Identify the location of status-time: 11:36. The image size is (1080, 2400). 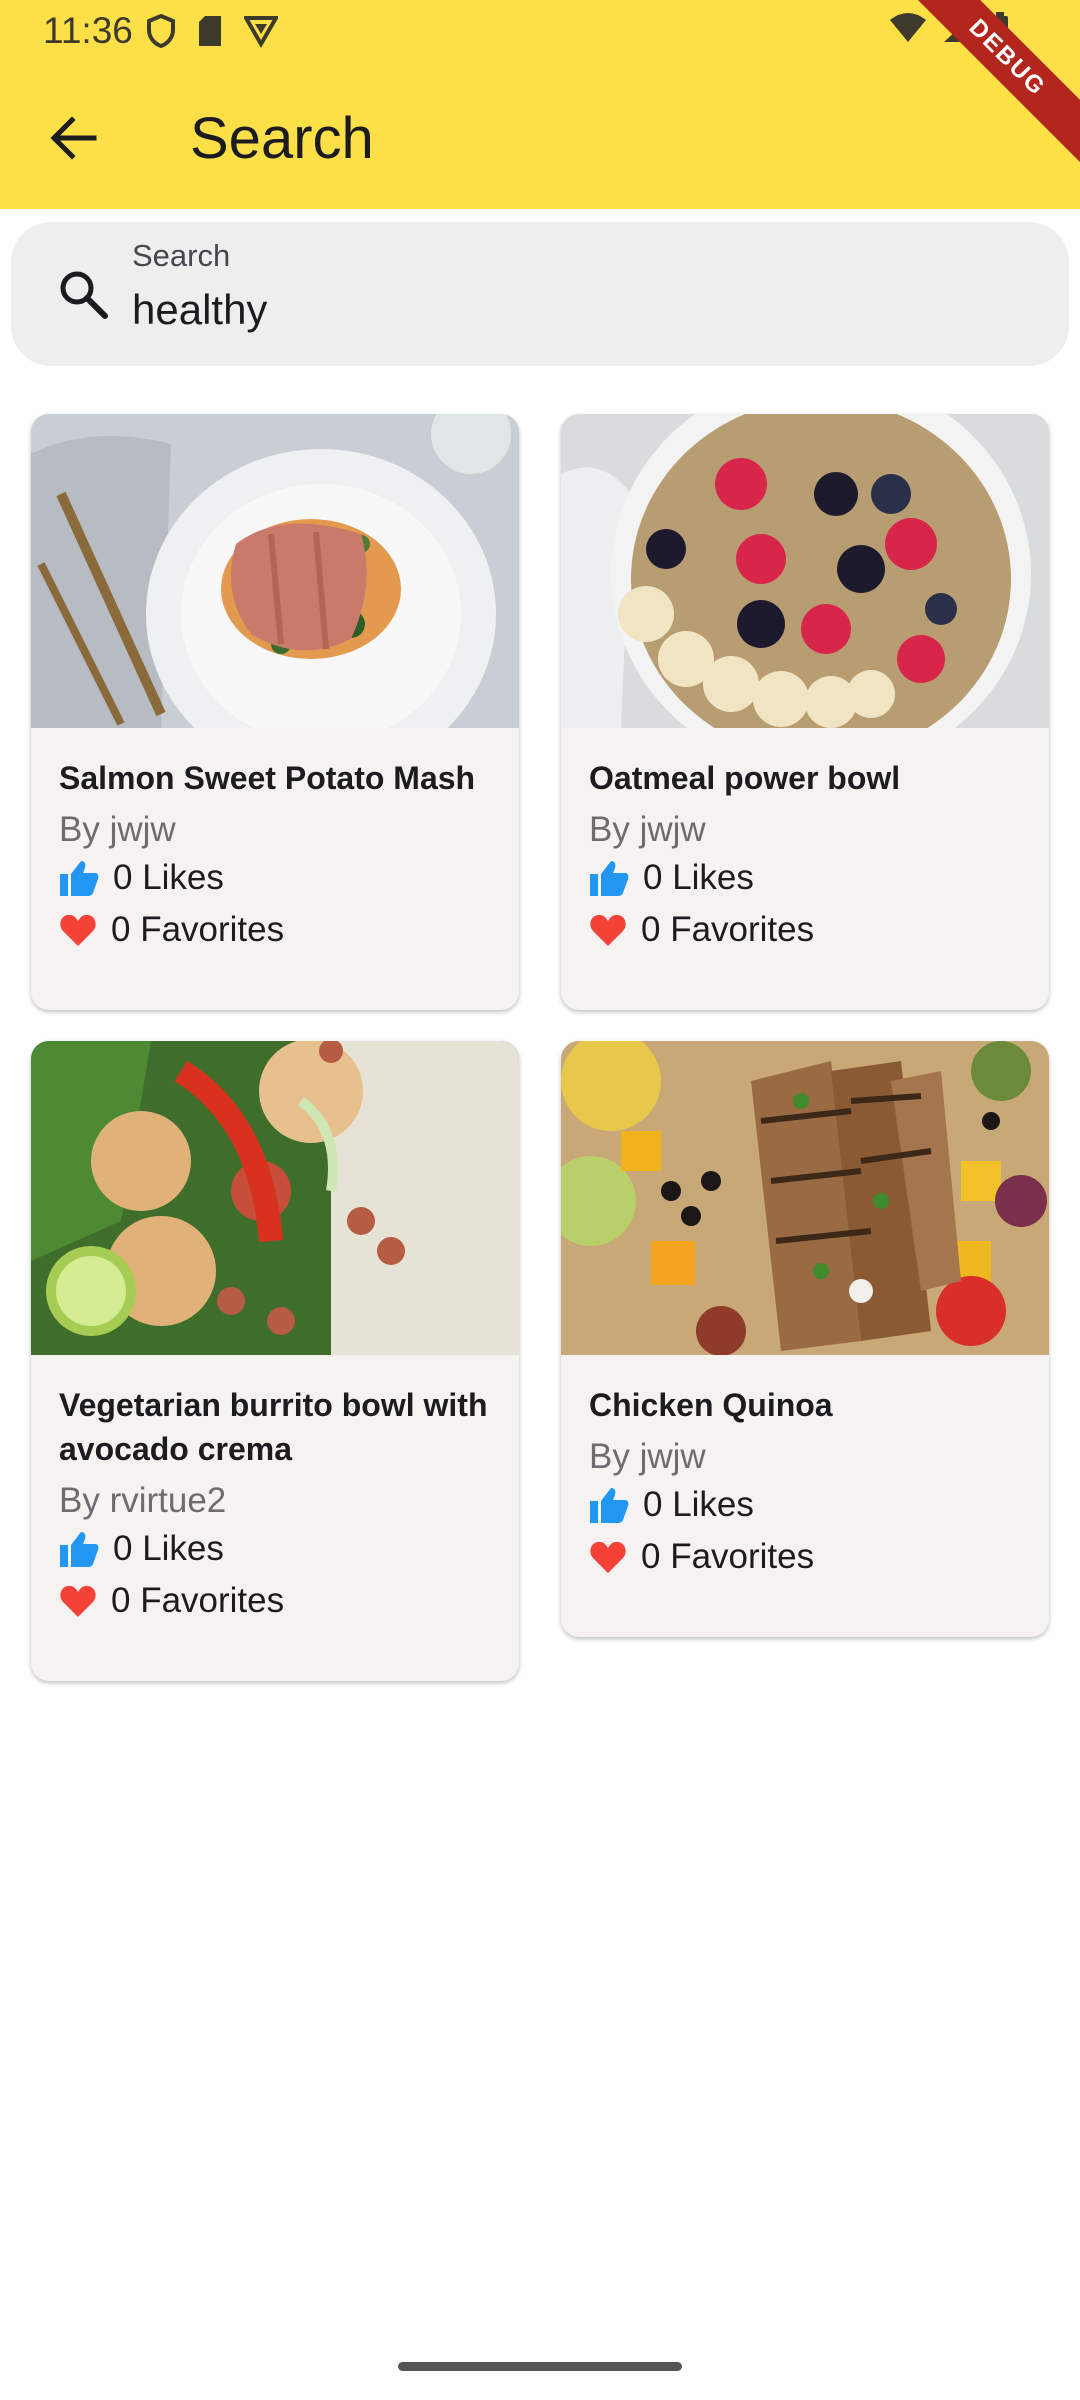
(88, 30).